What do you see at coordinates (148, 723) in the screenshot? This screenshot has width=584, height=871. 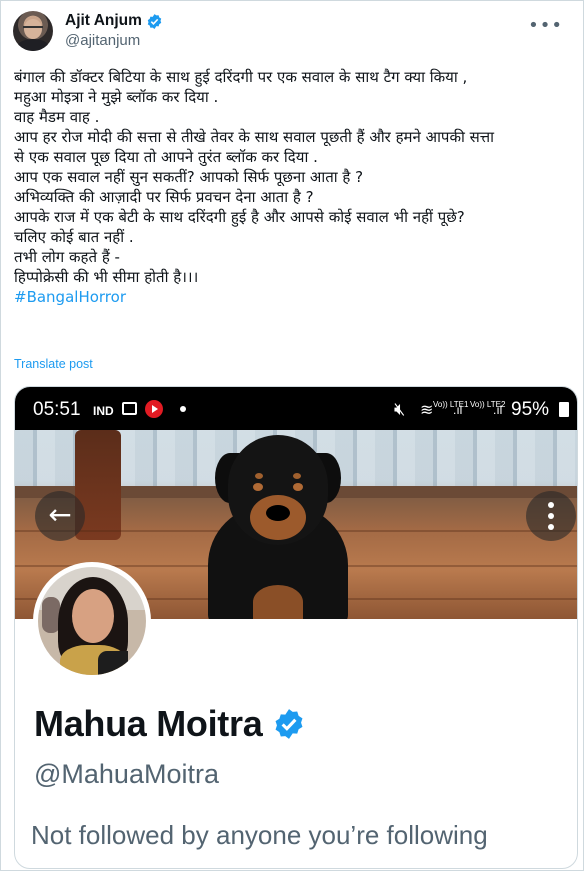 I see `profile-name: Mahua Moitra` at bounding box center [148, 723].